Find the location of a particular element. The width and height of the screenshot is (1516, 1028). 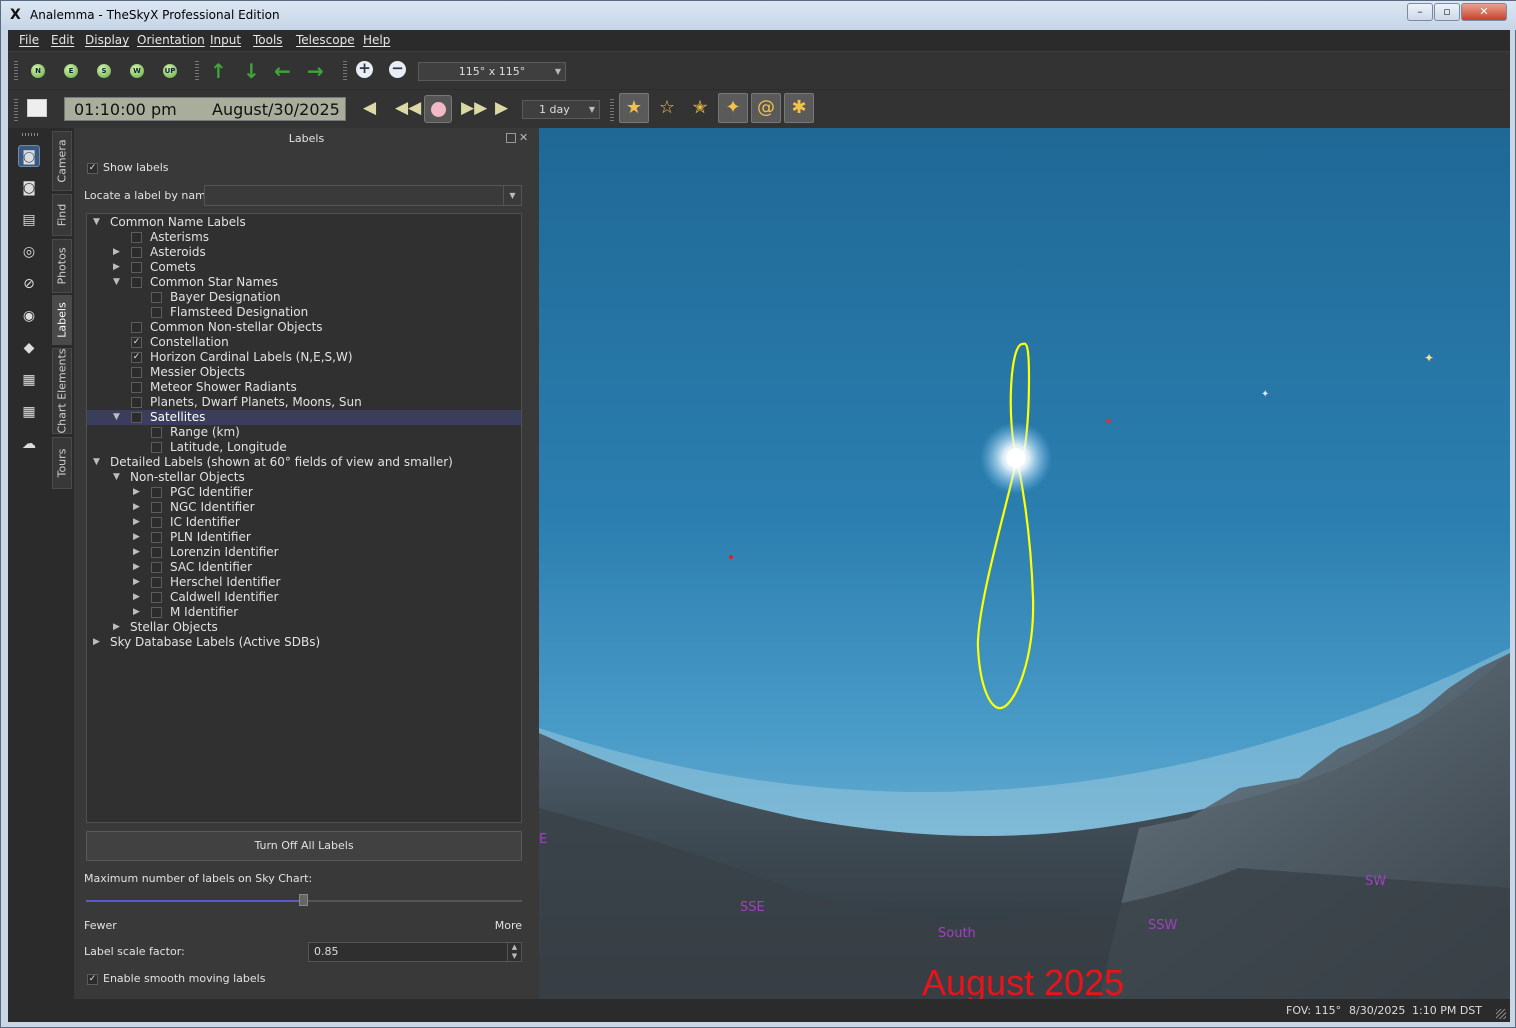

strip-grip is located at coordinates (30, 134).